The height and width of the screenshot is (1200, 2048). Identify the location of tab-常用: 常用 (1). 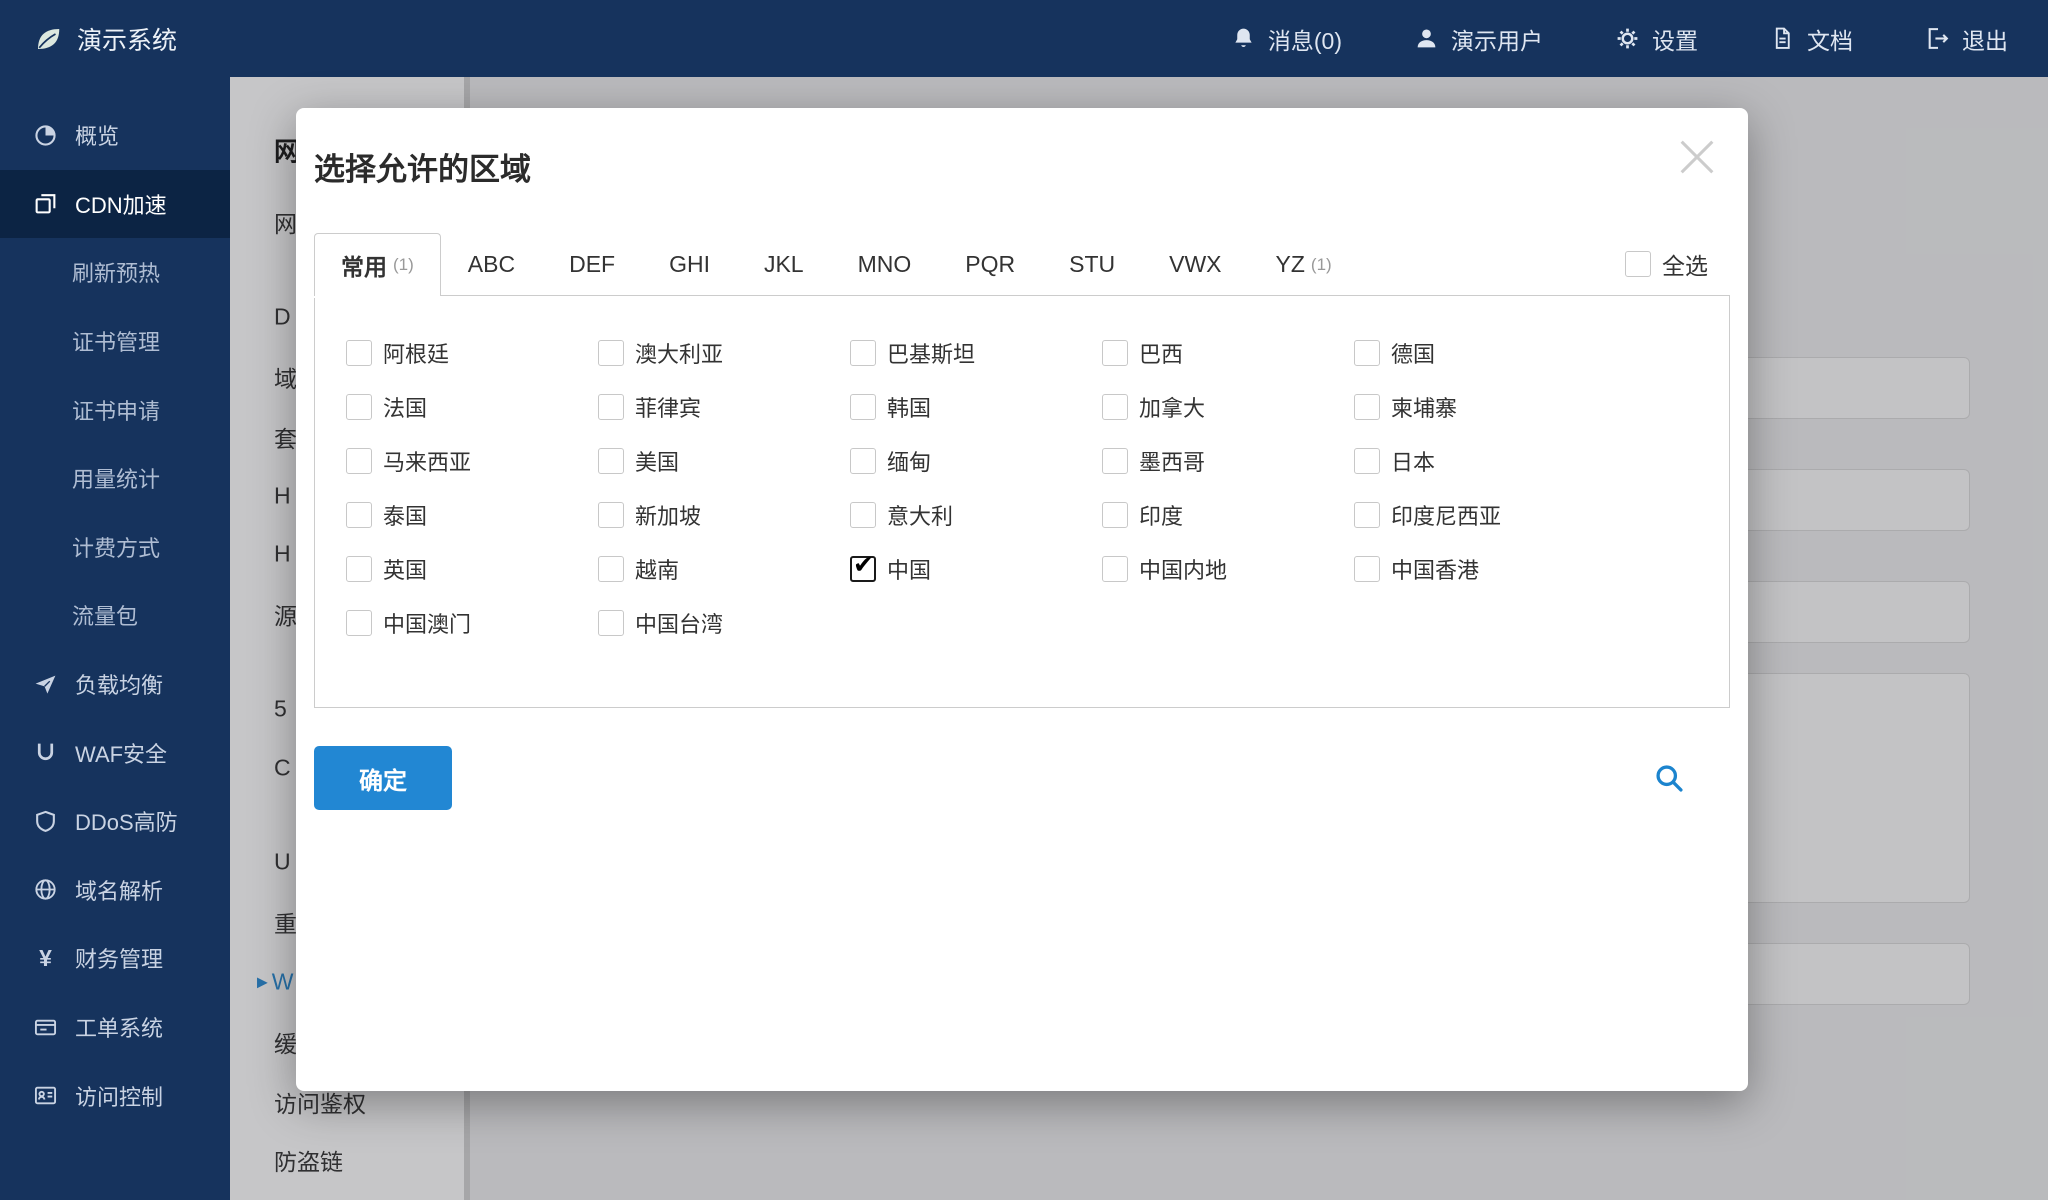
(377, 264).